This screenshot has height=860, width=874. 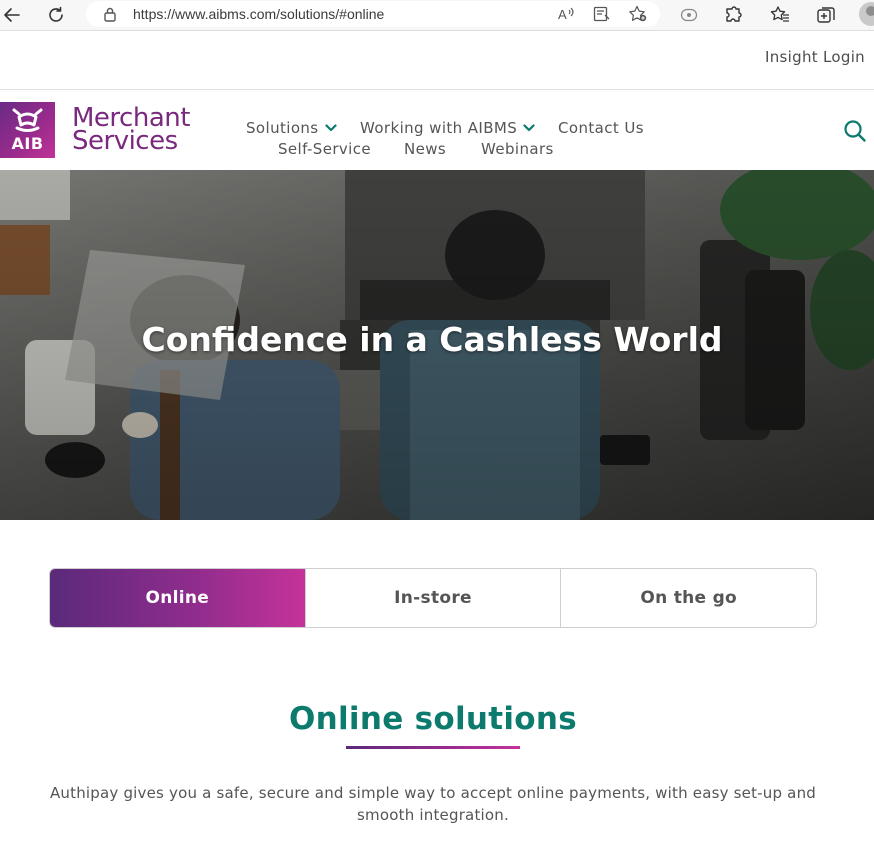 What do you see at coordinates (125, 141) in the screenshot?
I see `wordmark-line-2: Services` at bounding box center [125, 141].